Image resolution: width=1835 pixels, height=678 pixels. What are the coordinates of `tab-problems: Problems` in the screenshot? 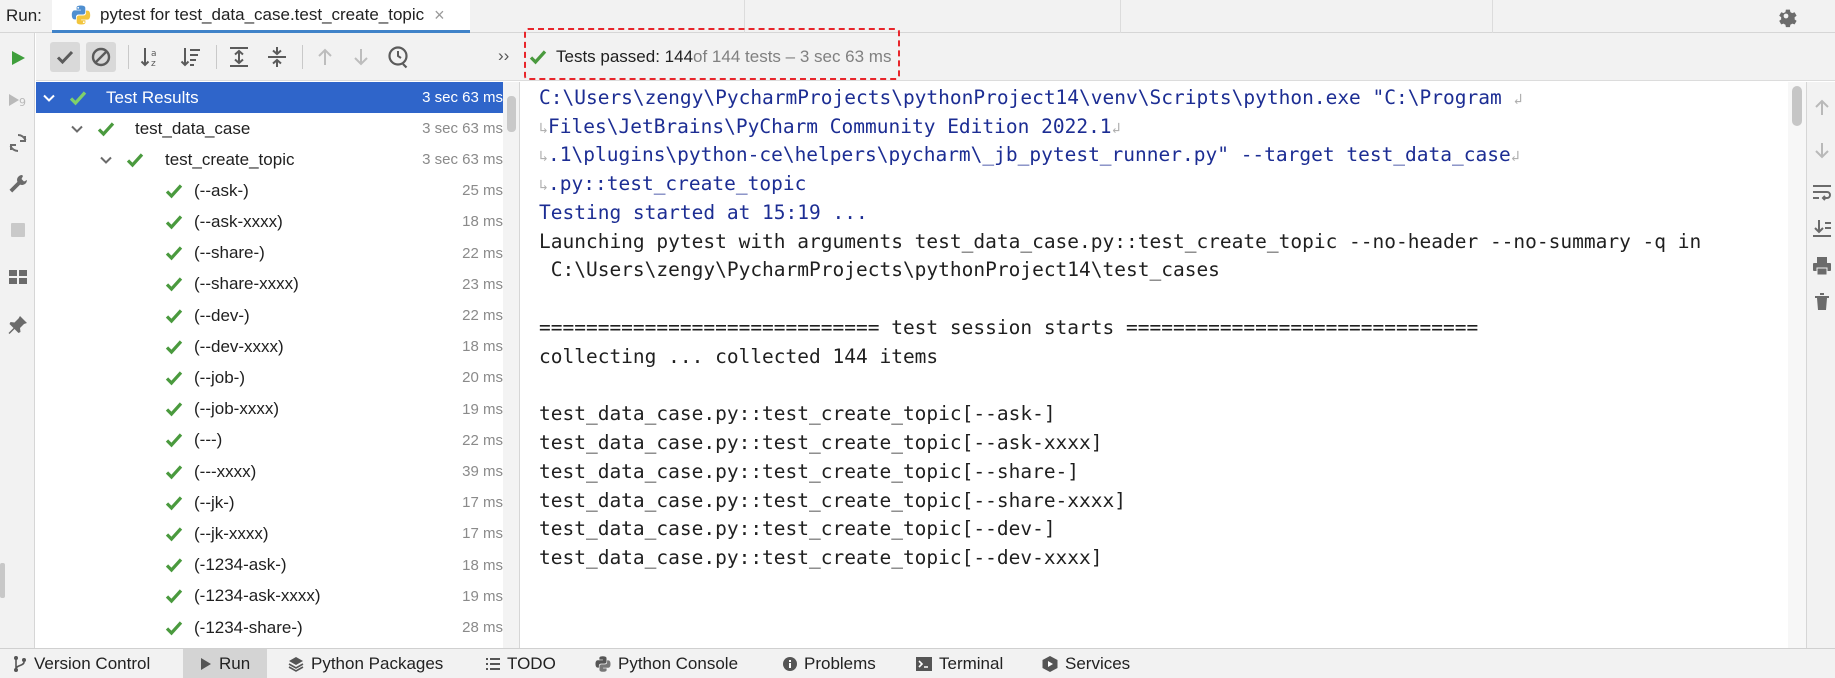 It's located at (829, 663).